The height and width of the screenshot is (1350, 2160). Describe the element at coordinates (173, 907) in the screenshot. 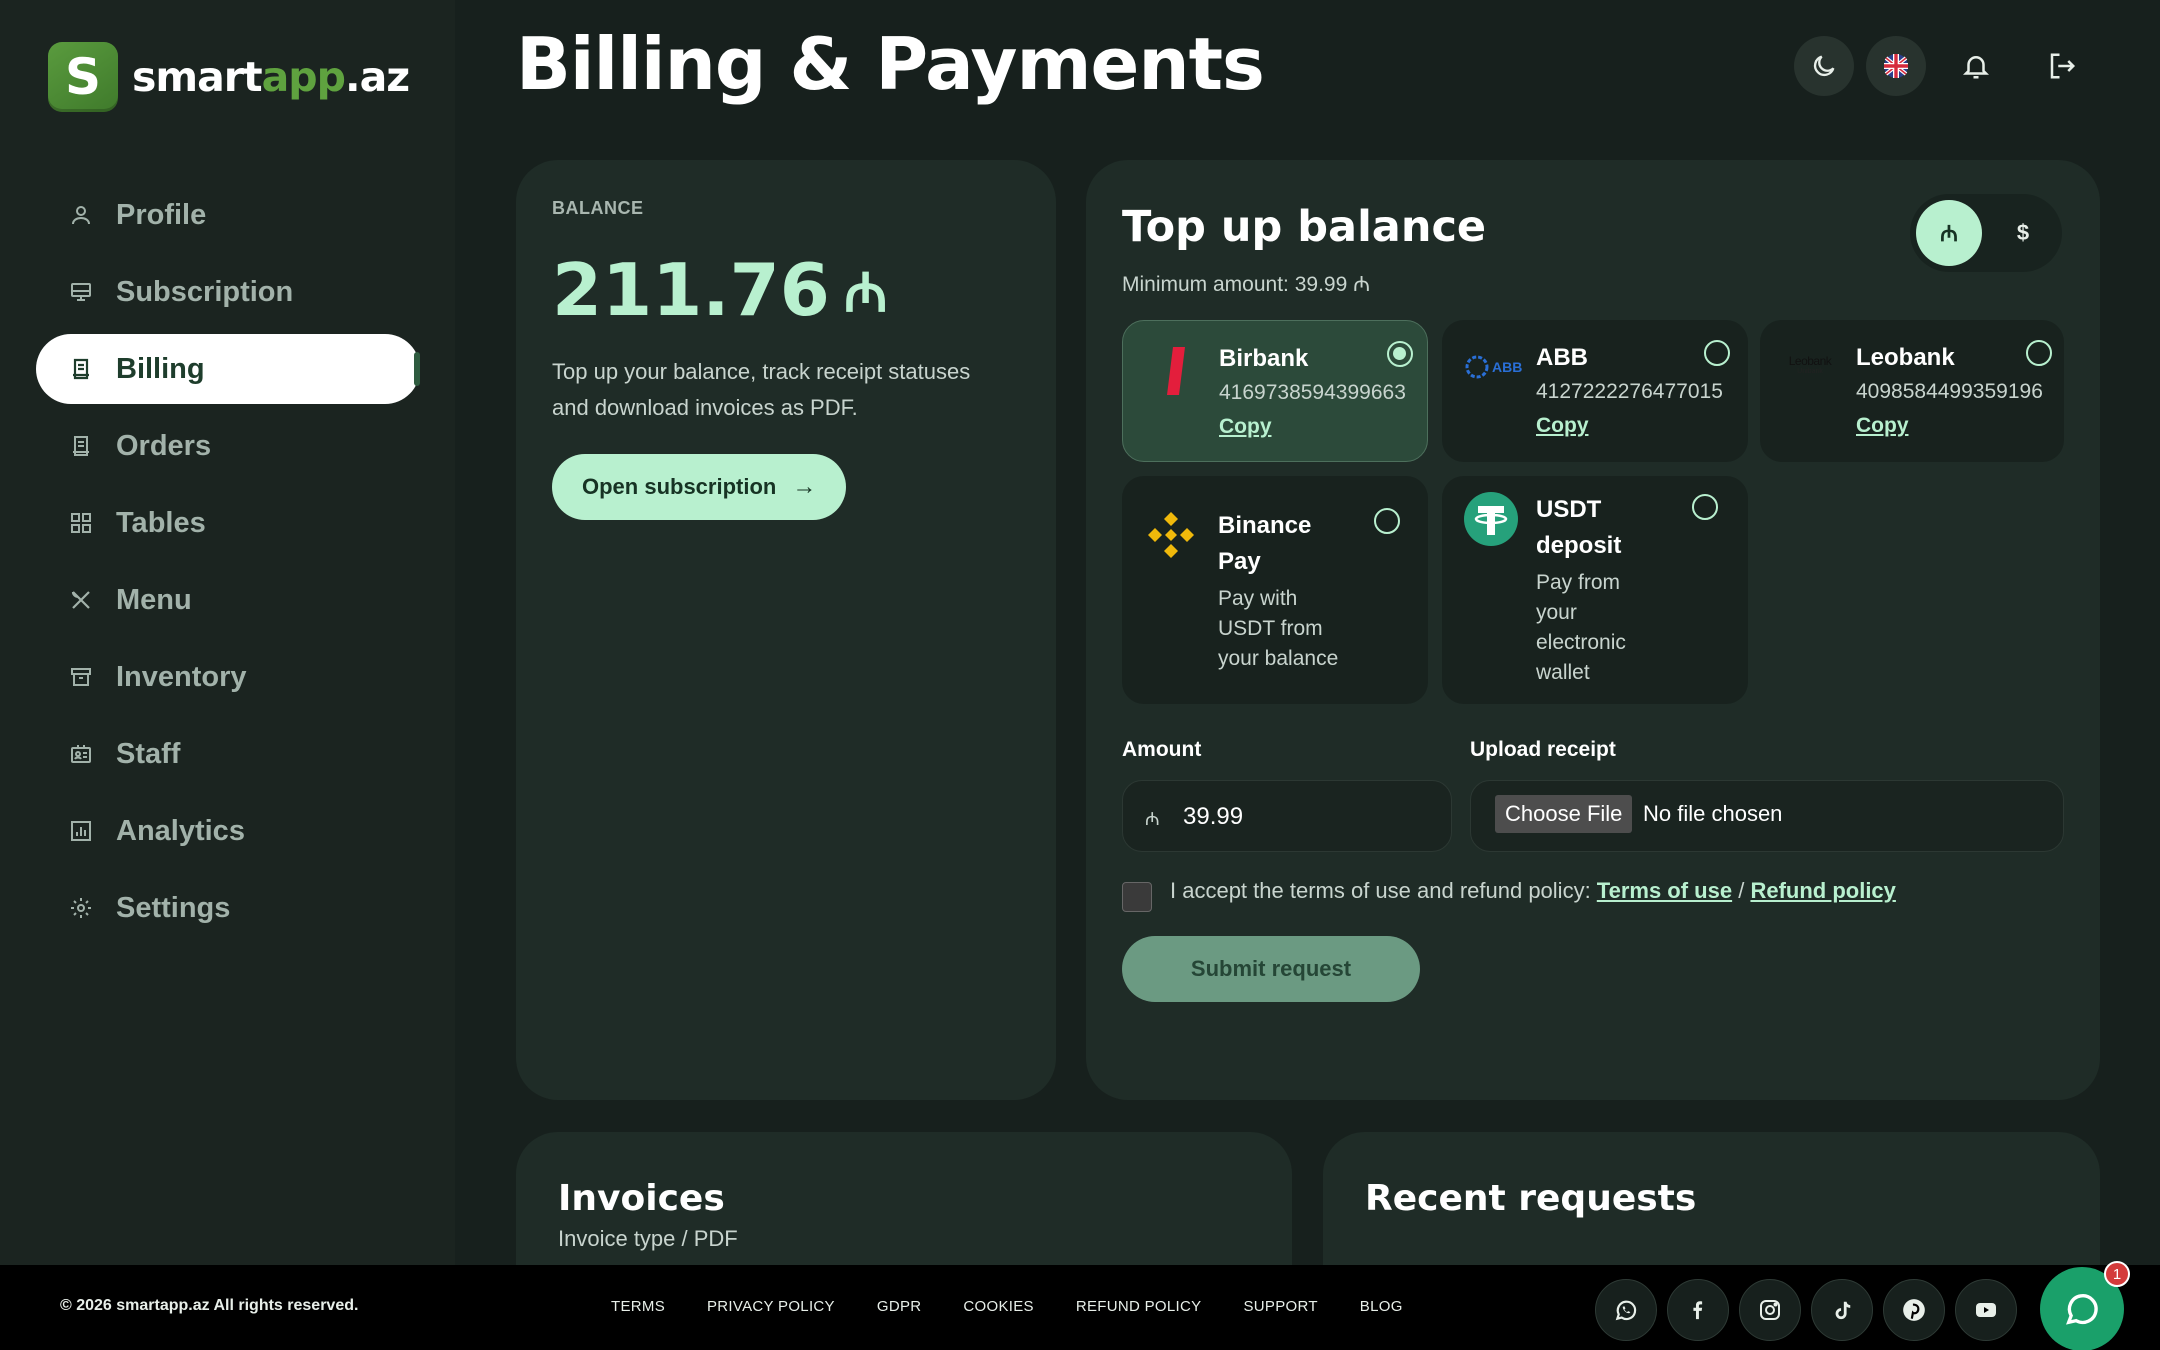

I see `sidebar-item-label: Settings` at that location.